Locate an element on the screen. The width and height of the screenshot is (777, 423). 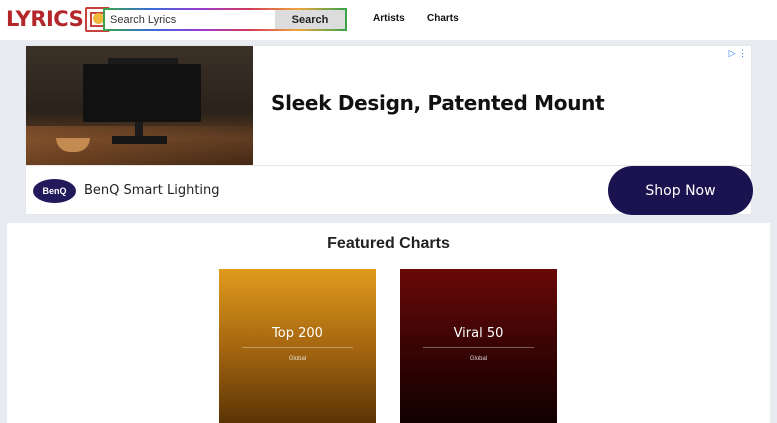
nav-link-charts: Charts is located at coordinates (443, 18).